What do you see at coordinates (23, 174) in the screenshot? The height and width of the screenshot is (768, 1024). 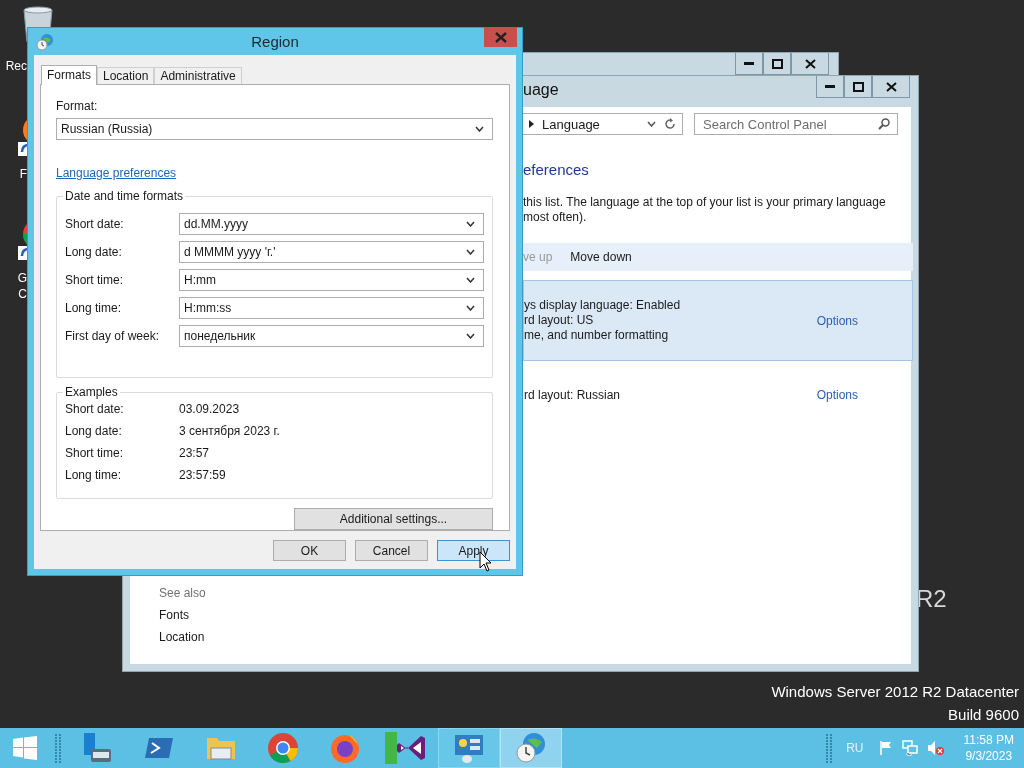 I see `desktop-icon-label: F` at bounding box center [23, 174].